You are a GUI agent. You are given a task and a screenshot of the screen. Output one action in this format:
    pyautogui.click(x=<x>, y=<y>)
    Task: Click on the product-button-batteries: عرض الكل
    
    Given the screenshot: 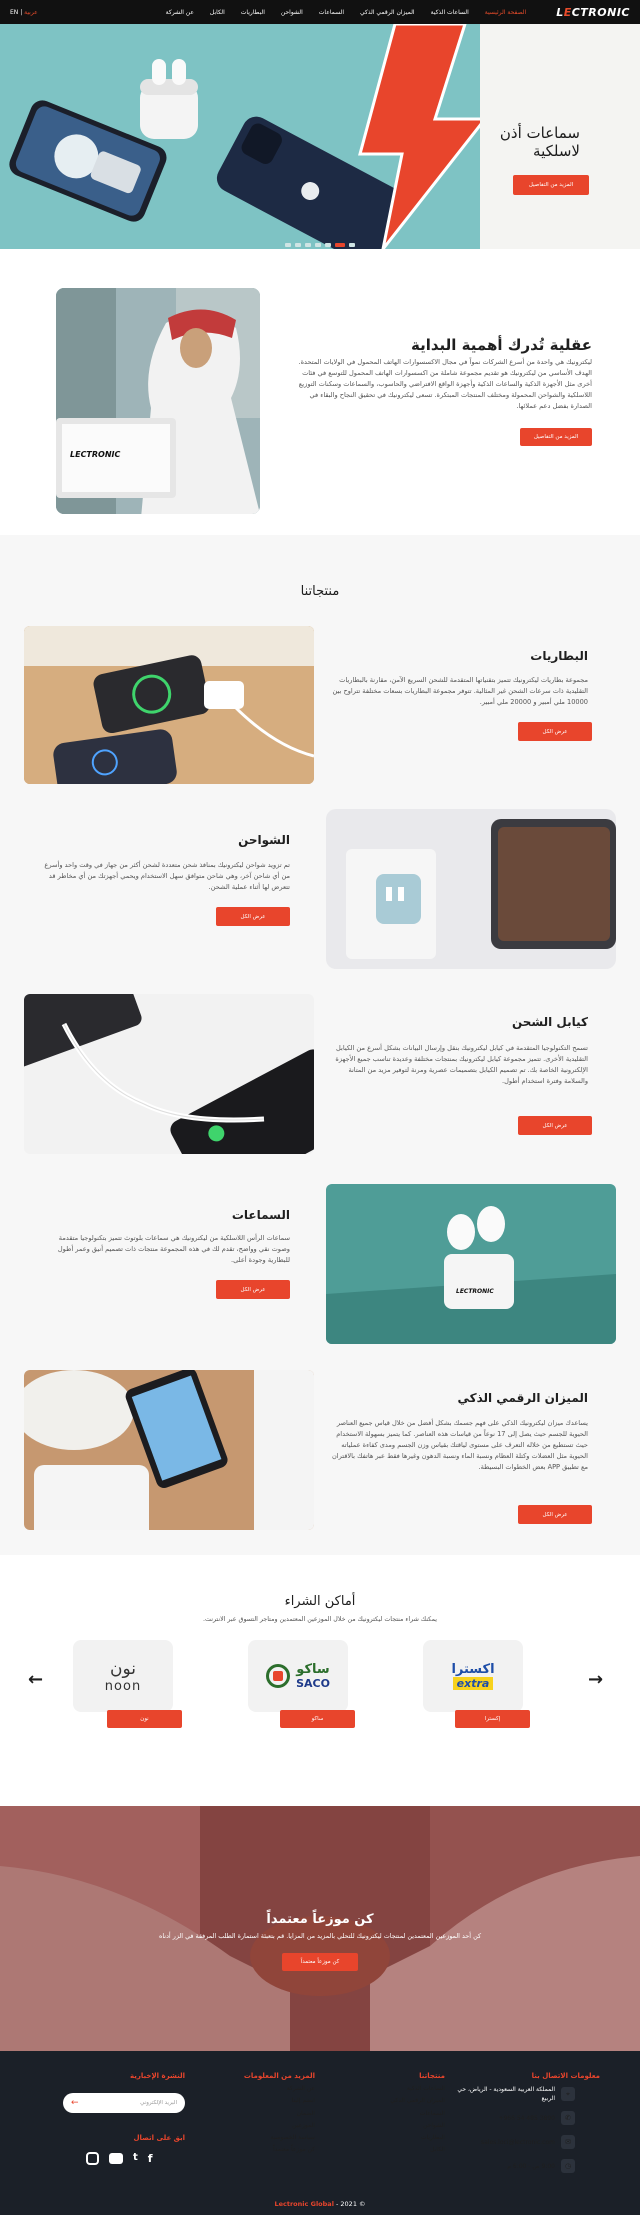 What is the action you would take?
    pyautogui.click(x=555, y=731)
    